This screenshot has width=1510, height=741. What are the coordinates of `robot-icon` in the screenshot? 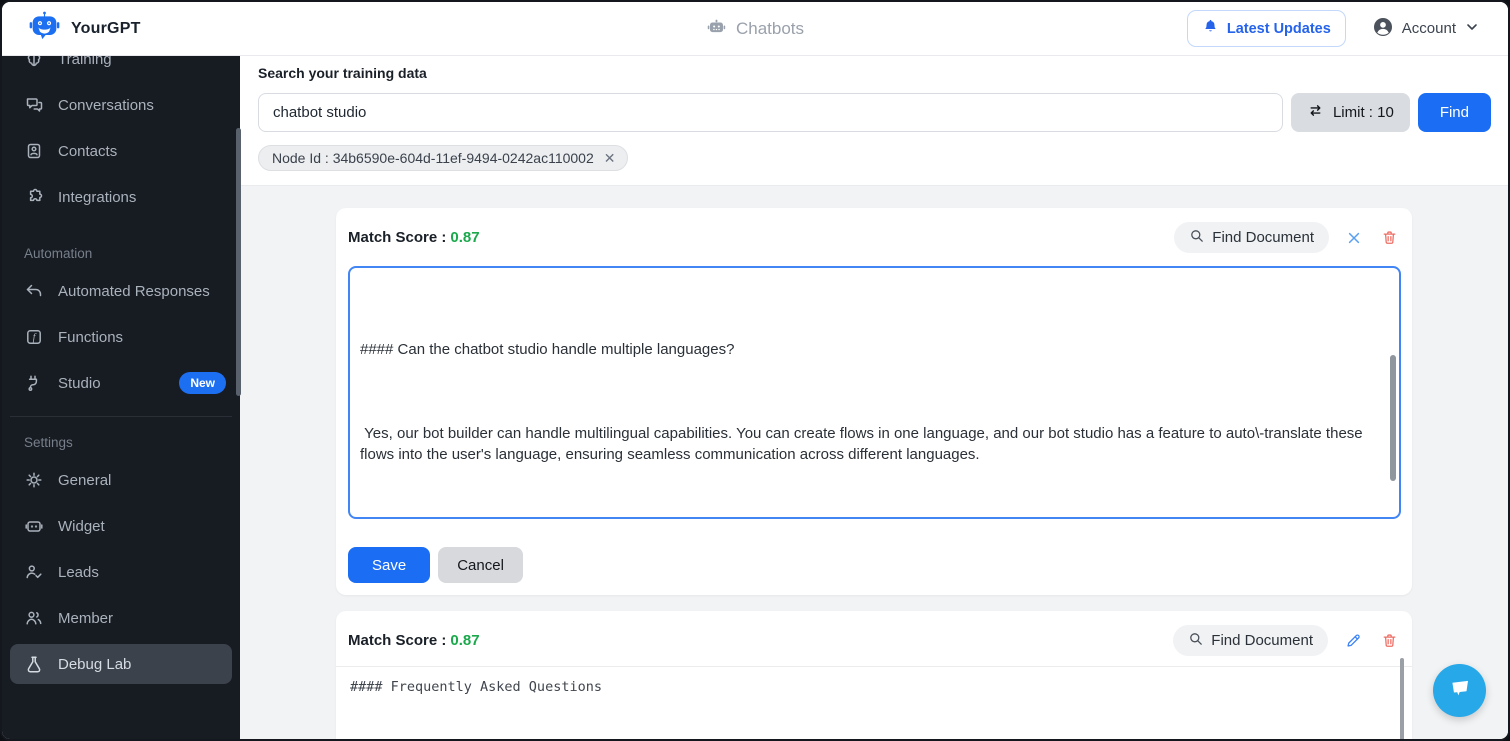 It's located at (716, 29).